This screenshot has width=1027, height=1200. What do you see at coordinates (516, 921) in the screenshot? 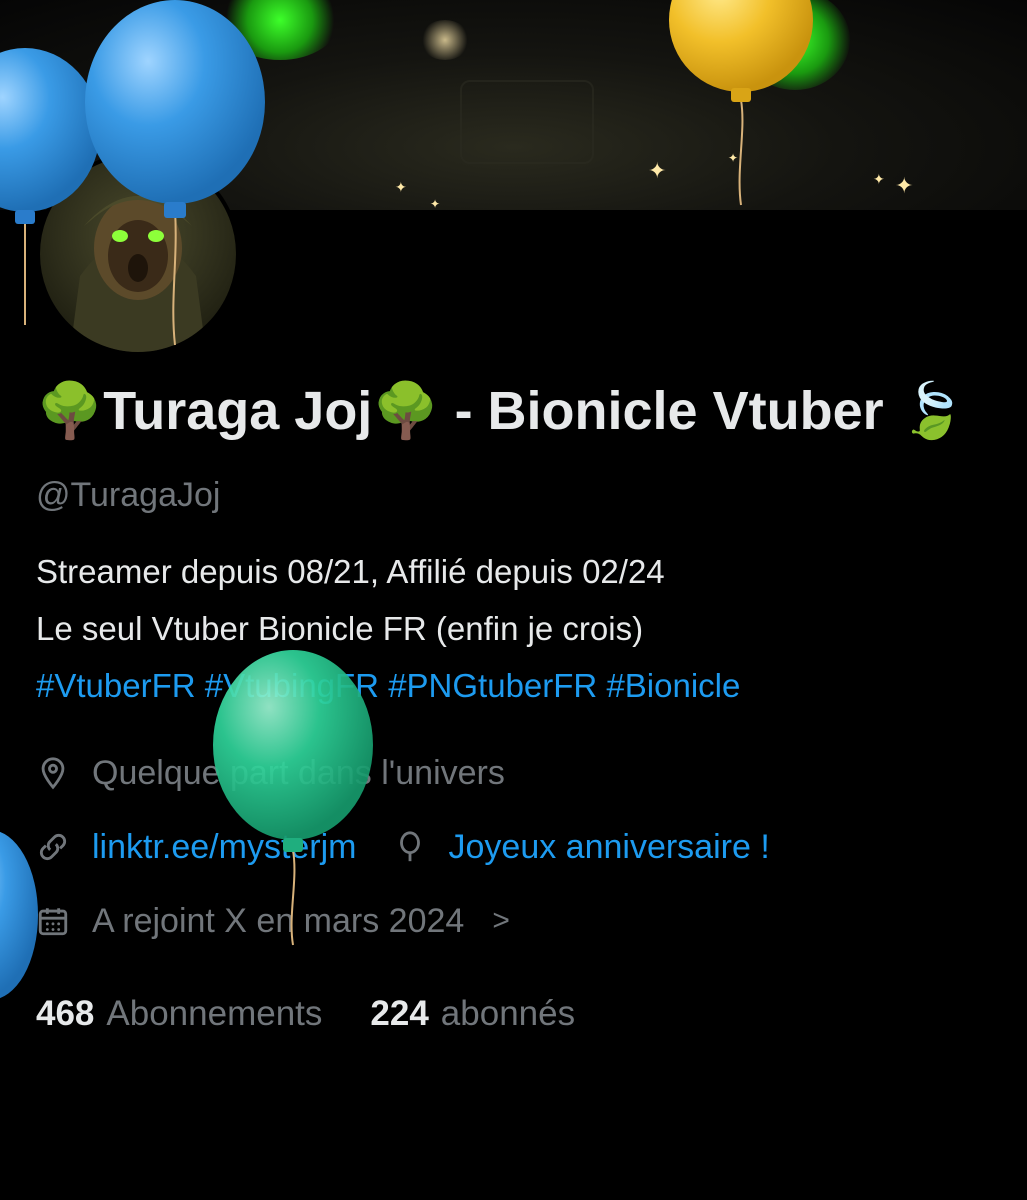
I see `joined-row: A rejoint X en mars 2024 >` at bounding box center [516, 921].